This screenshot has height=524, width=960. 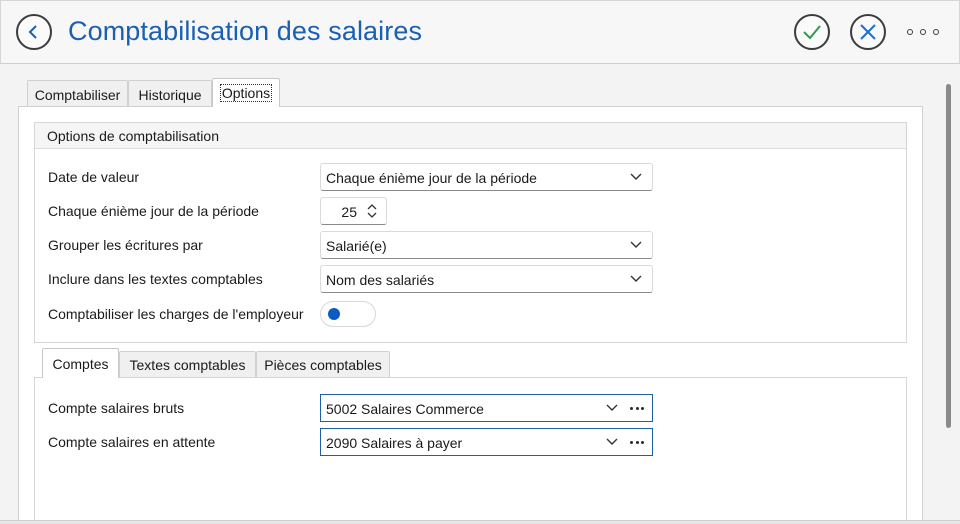 I want to click on subtab-pieces-comptables: Pièces comptables, so click(x=323, y=364).